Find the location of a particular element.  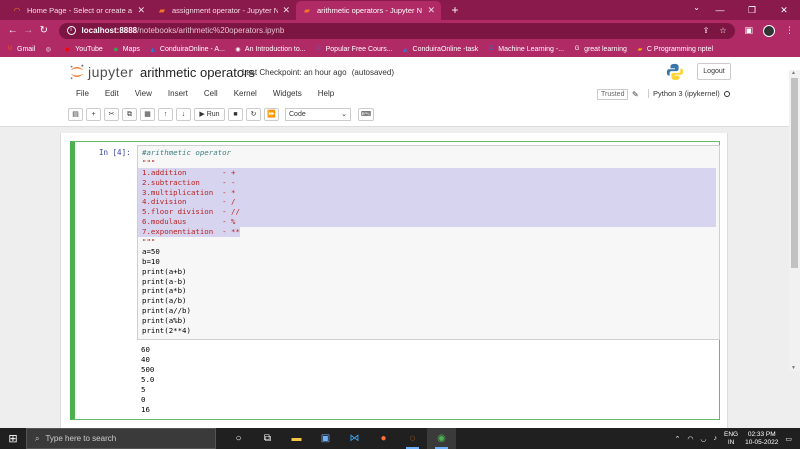

bookmark-item: ▰ C Programming nptel is located at coordinates (674, 49).